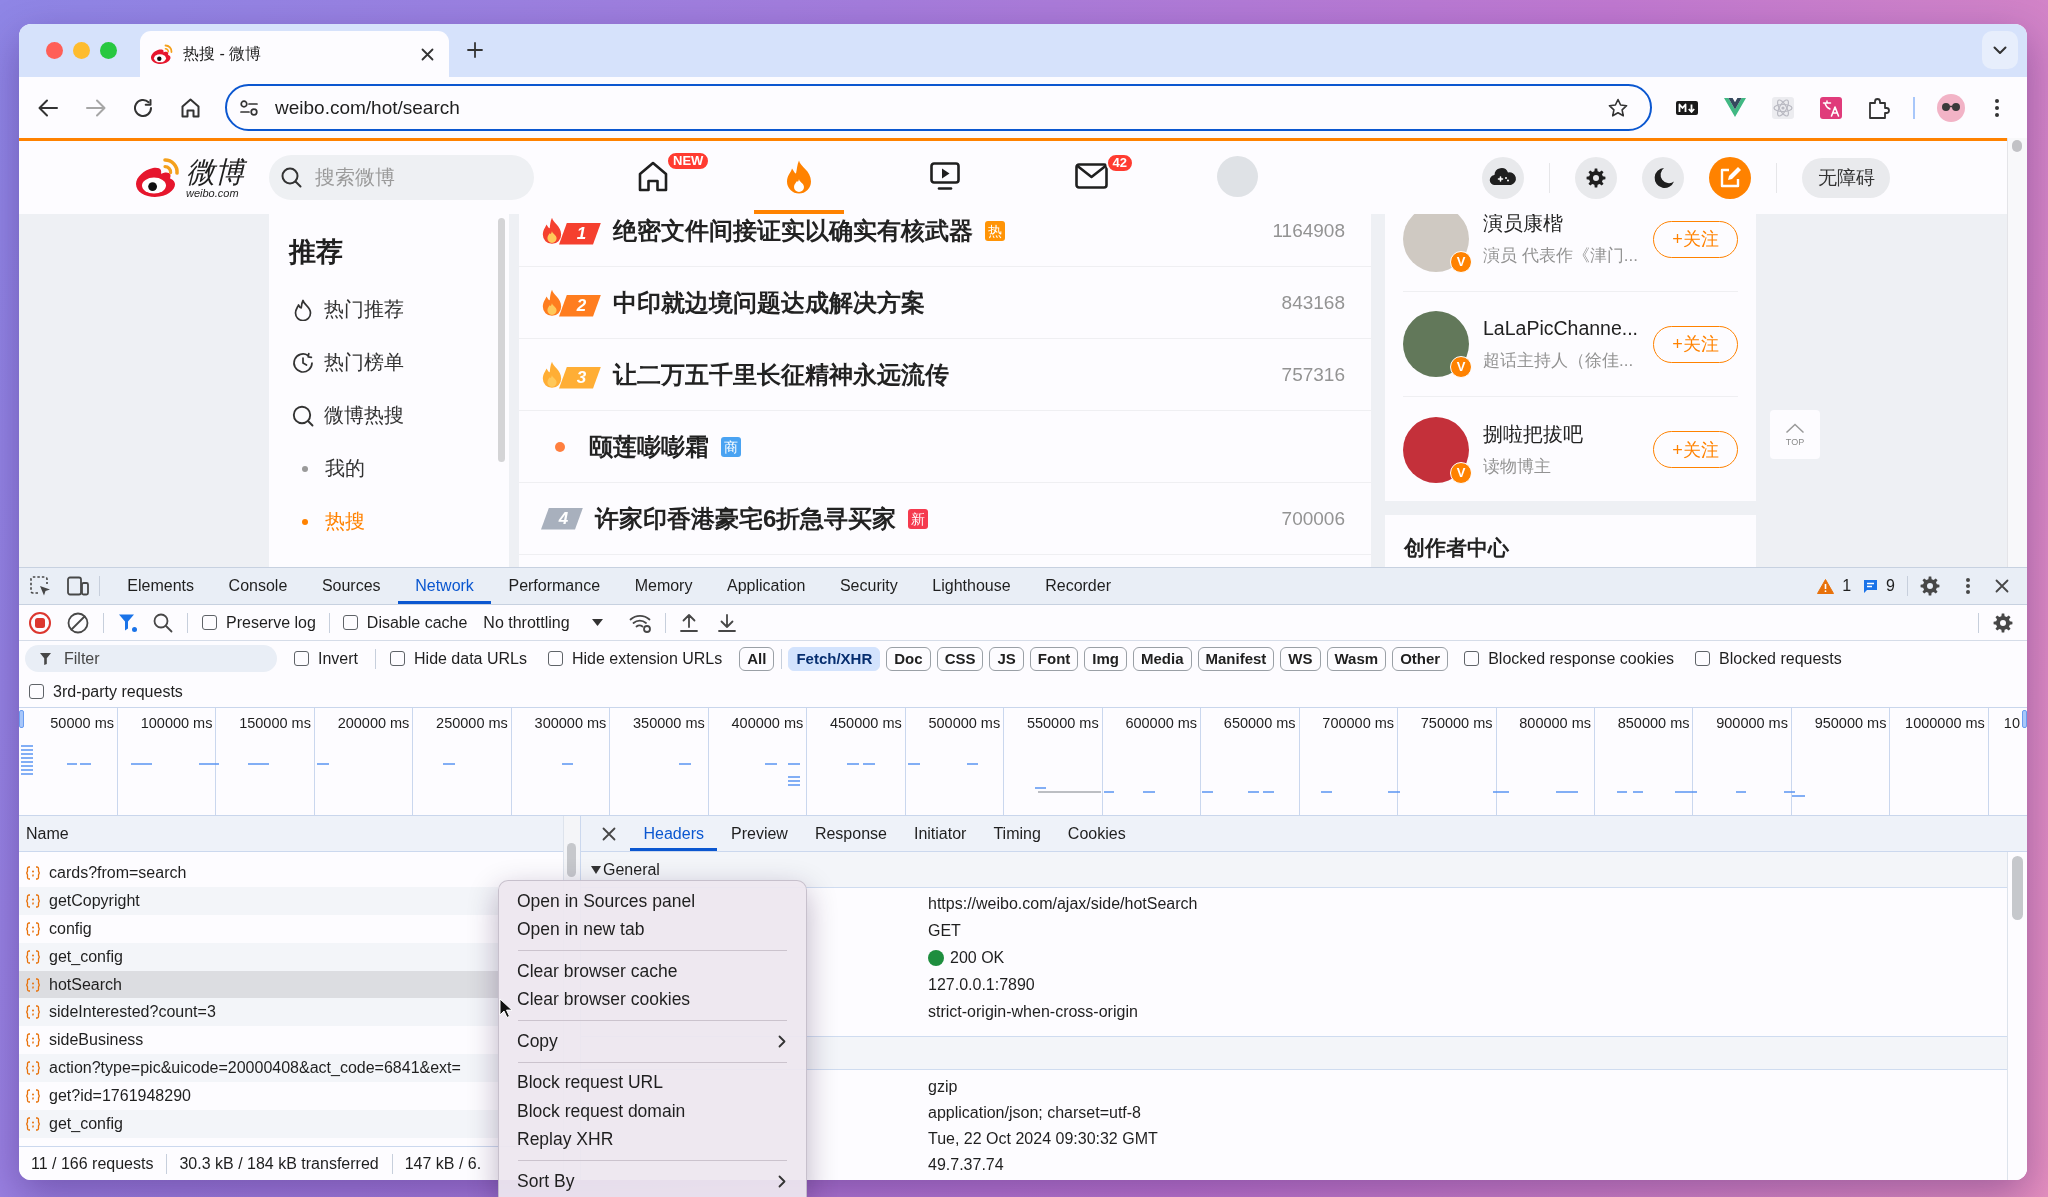  What do you see at coordinates (1078, 586) in the screenshot?
I see `panel-tab: Recorder` at bounding box center [1078, 586].